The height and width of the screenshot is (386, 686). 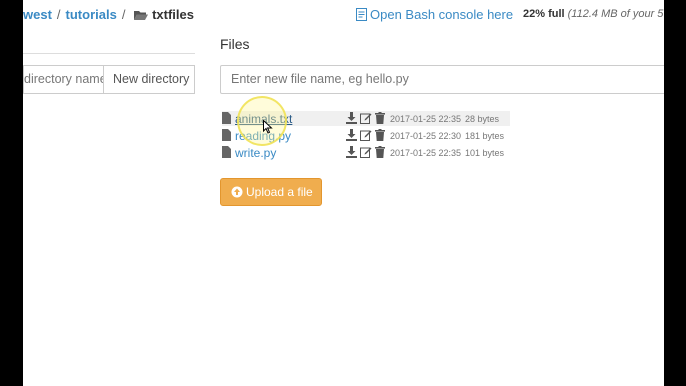 I want to click on new-directory-form: directory name New directory, so click(x=109, y=79).